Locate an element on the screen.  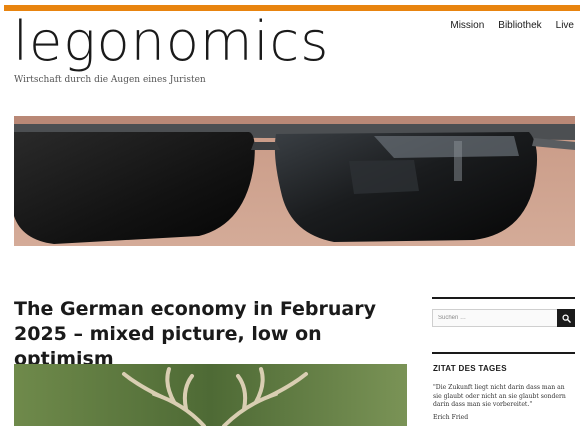
search-button is located at coordinates (566, 318).